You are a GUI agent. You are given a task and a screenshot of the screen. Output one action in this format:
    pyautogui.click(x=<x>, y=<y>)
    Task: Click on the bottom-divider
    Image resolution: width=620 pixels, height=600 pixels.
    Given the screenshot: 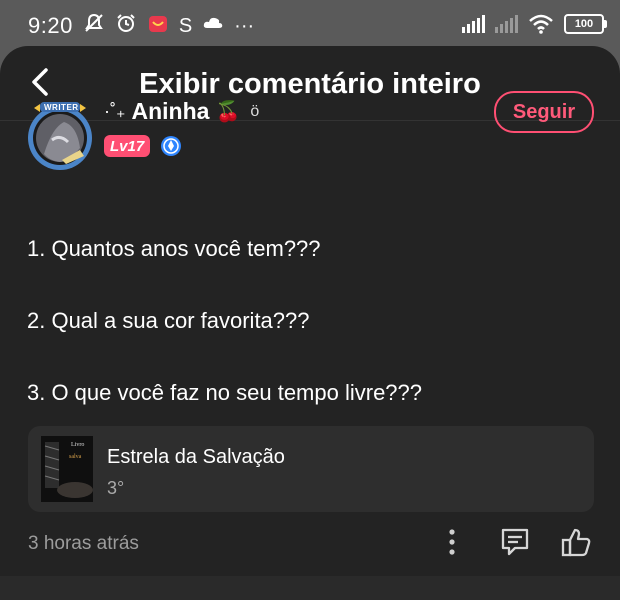 What is the action you would take?
    pyautogui.click(x=310, y=588)
    